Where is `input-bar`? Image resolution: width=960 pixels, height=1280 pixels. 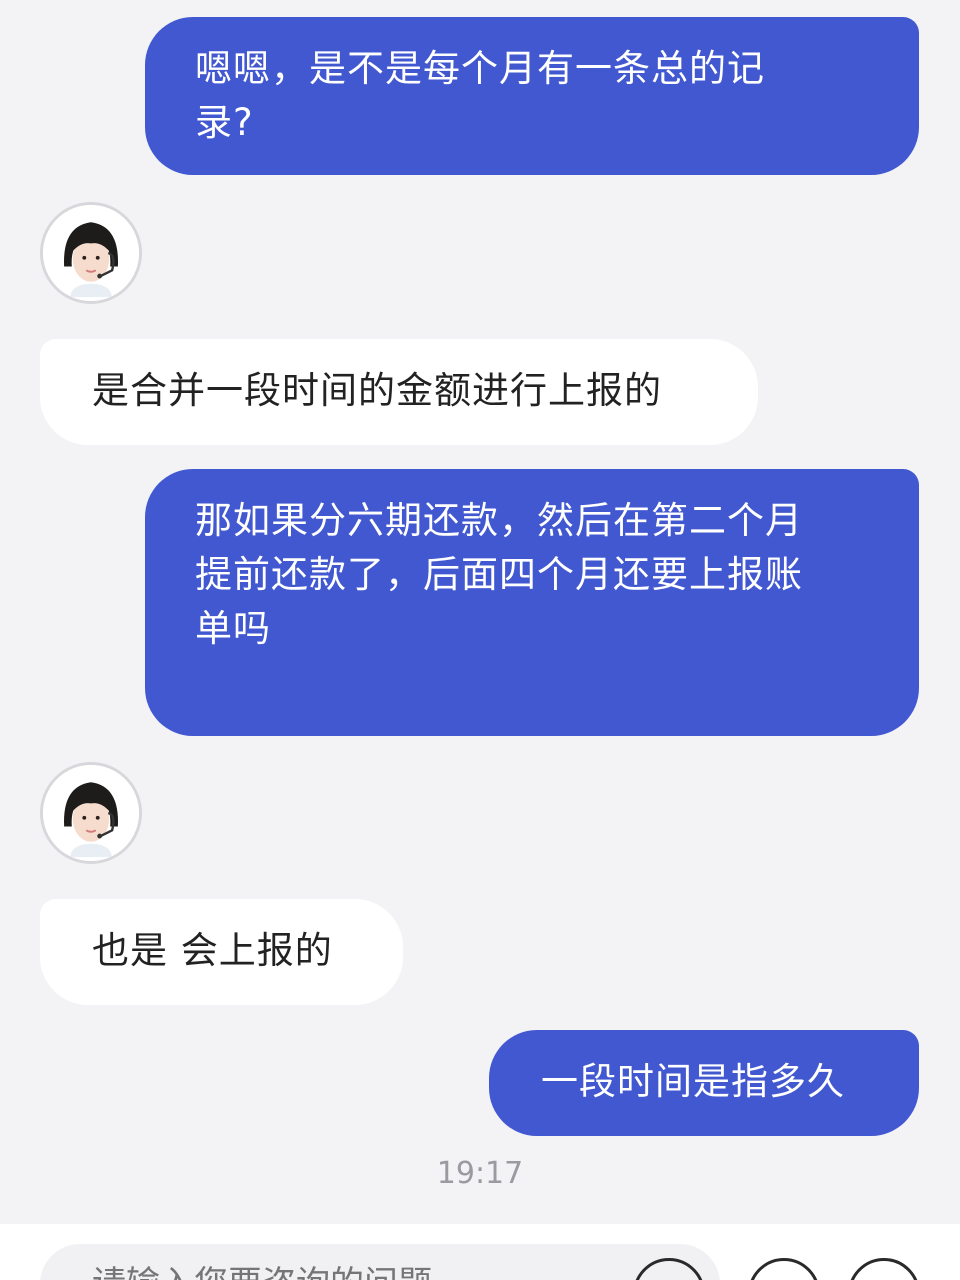
input-bar is located at coordinates (480, 1252).